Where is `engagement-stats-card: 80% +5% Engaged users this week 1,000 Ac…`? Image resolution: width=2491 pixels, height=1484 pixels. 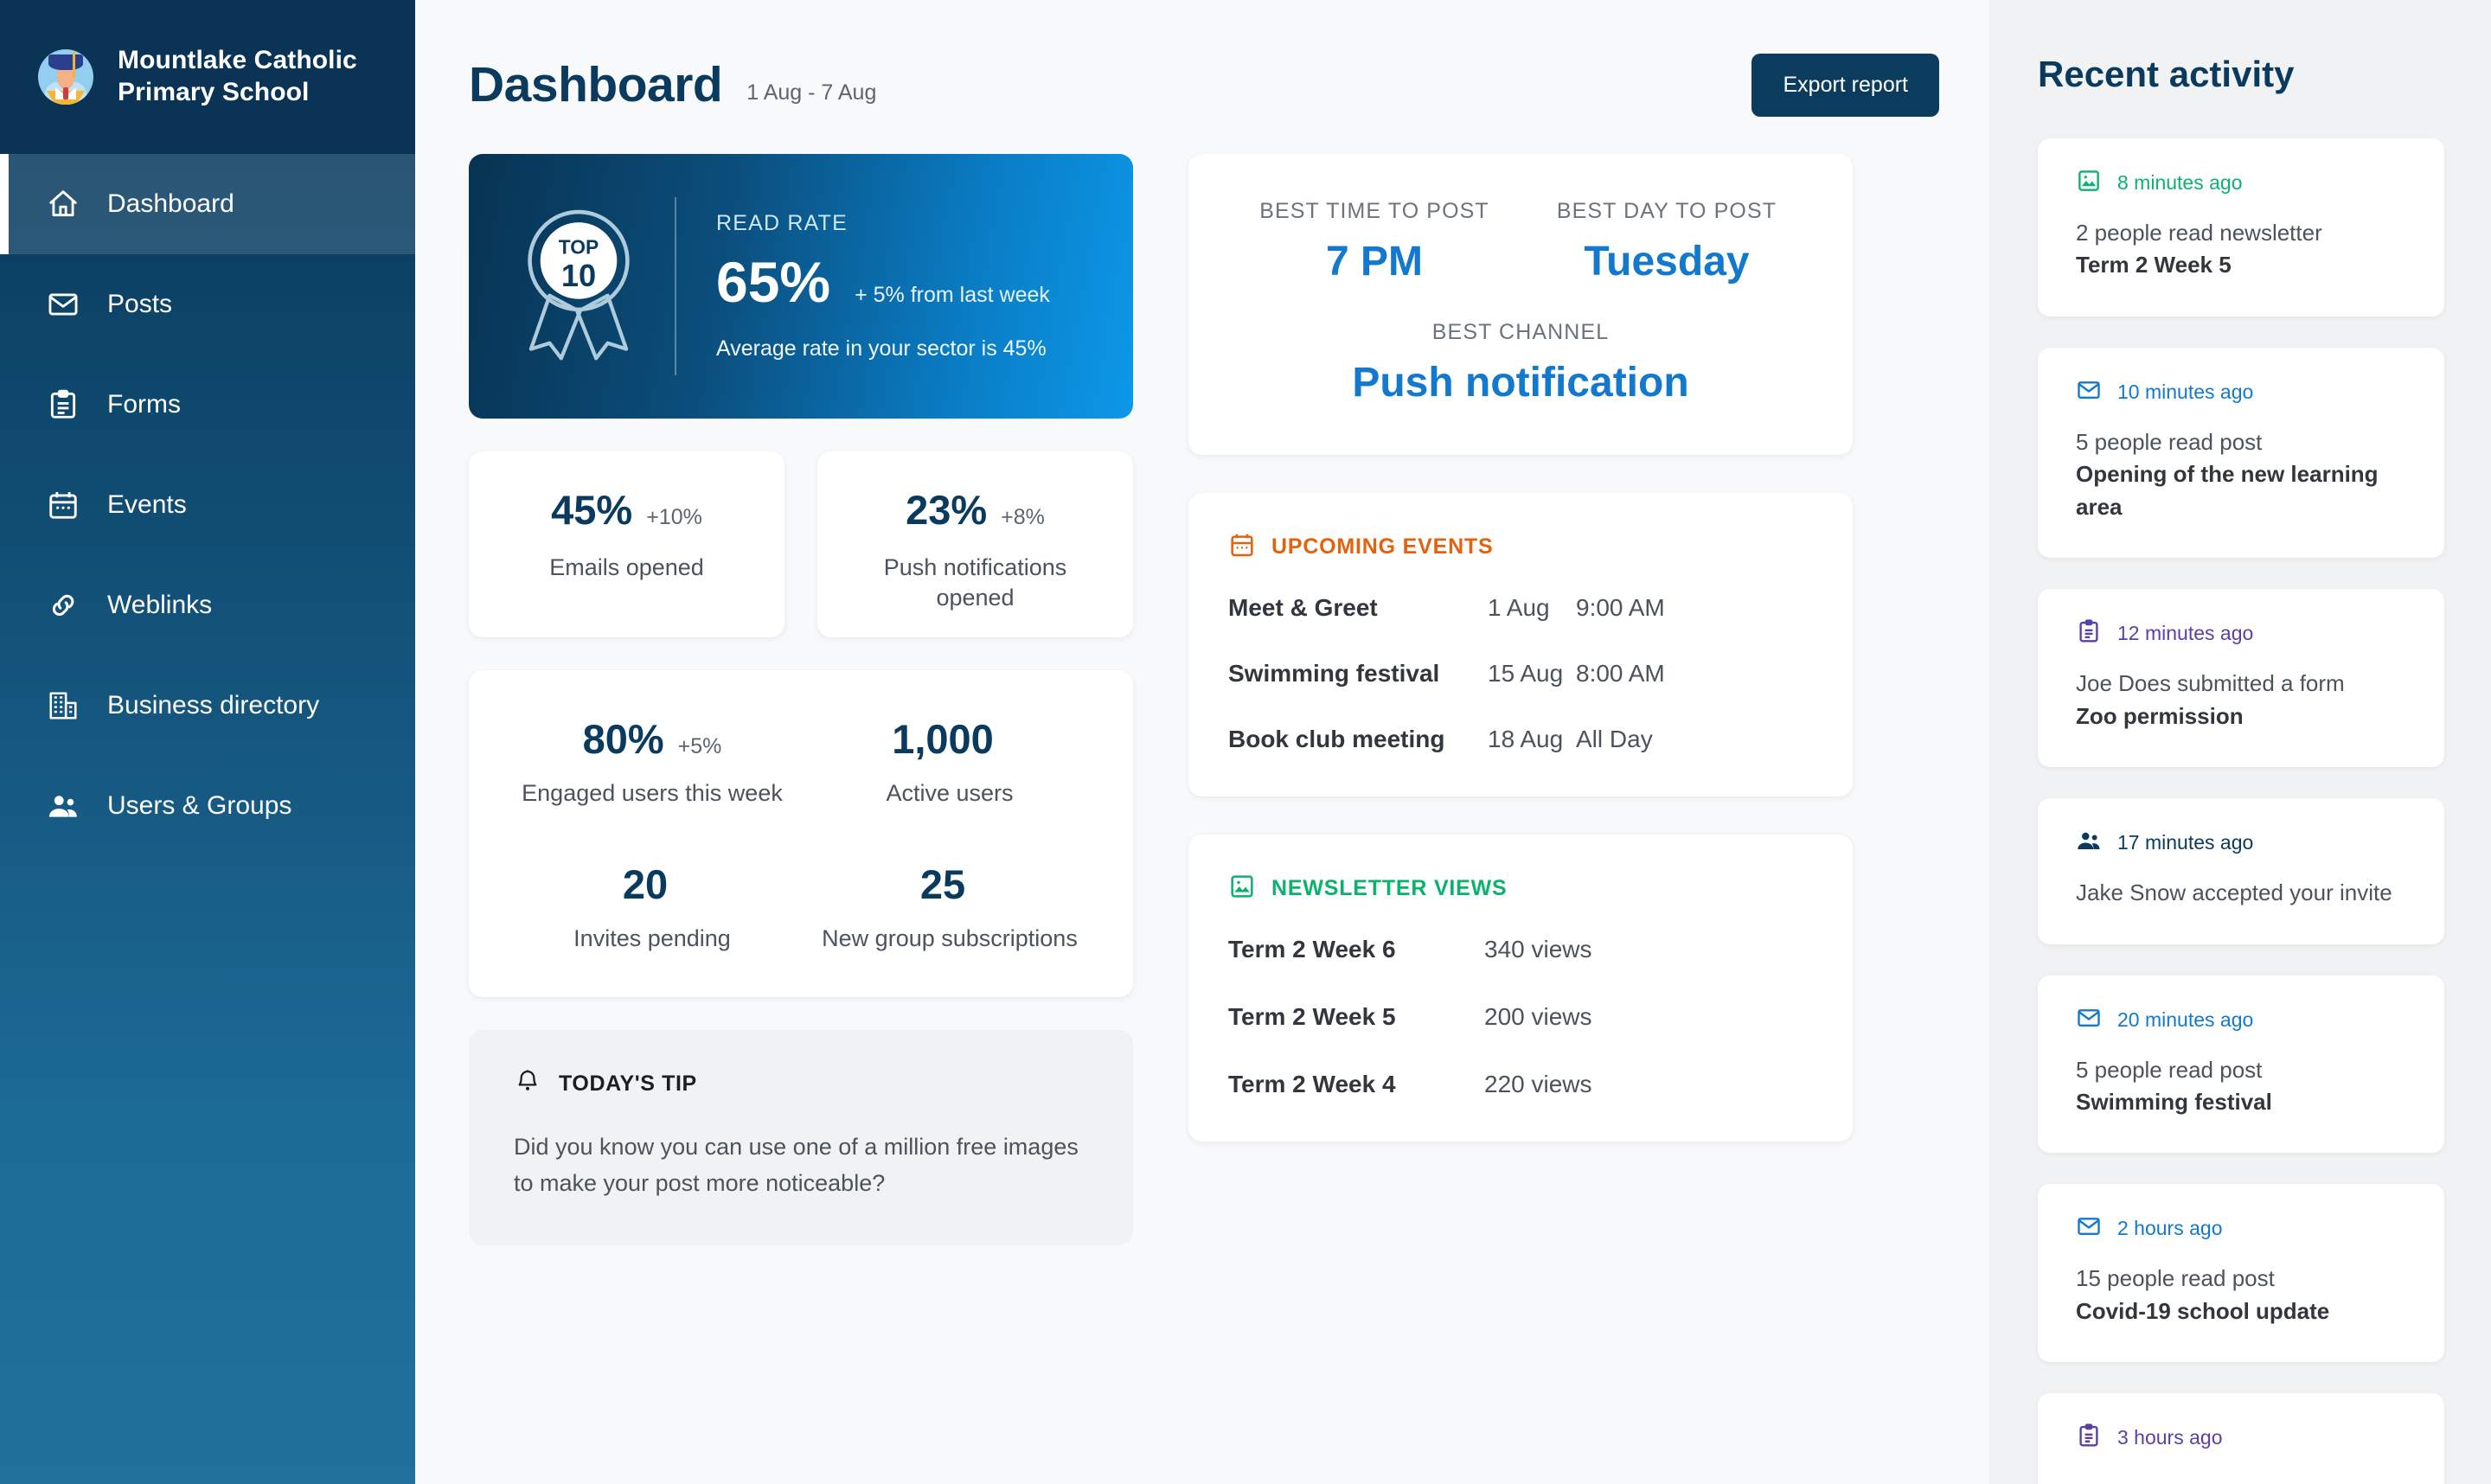 engagement-stats-card: 80% +5% Engaged users this week 1,000 Ac… is located at coordinates (801, 834).